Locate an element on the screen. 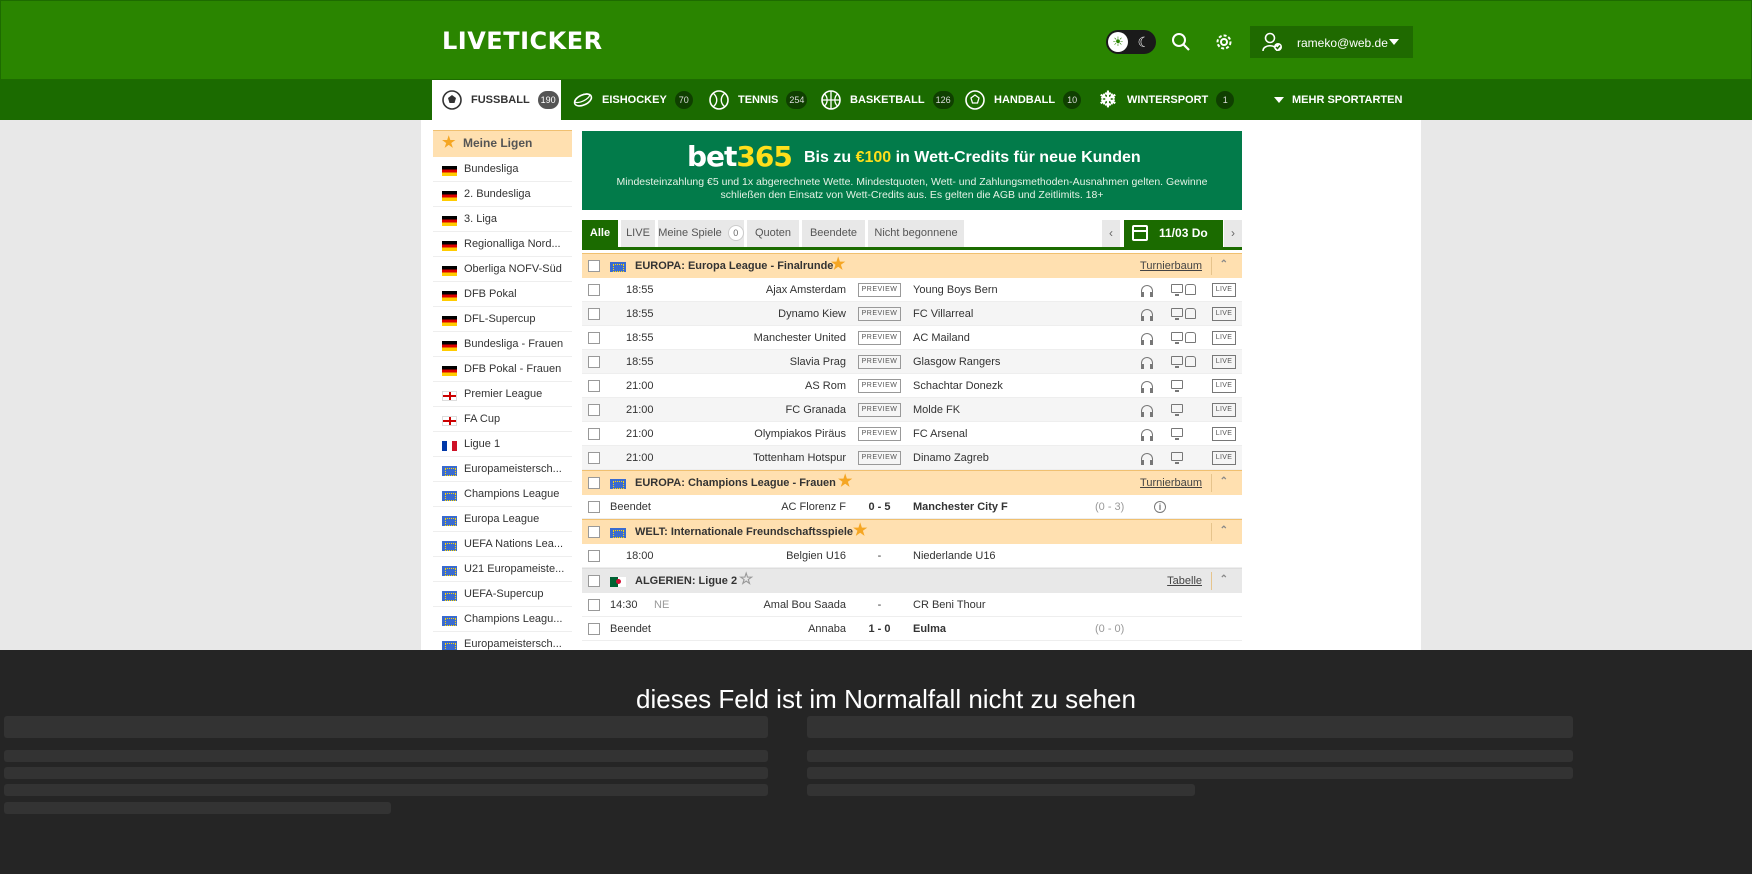  away-team: CR Beni Thour is located at coordinates (949, 605).